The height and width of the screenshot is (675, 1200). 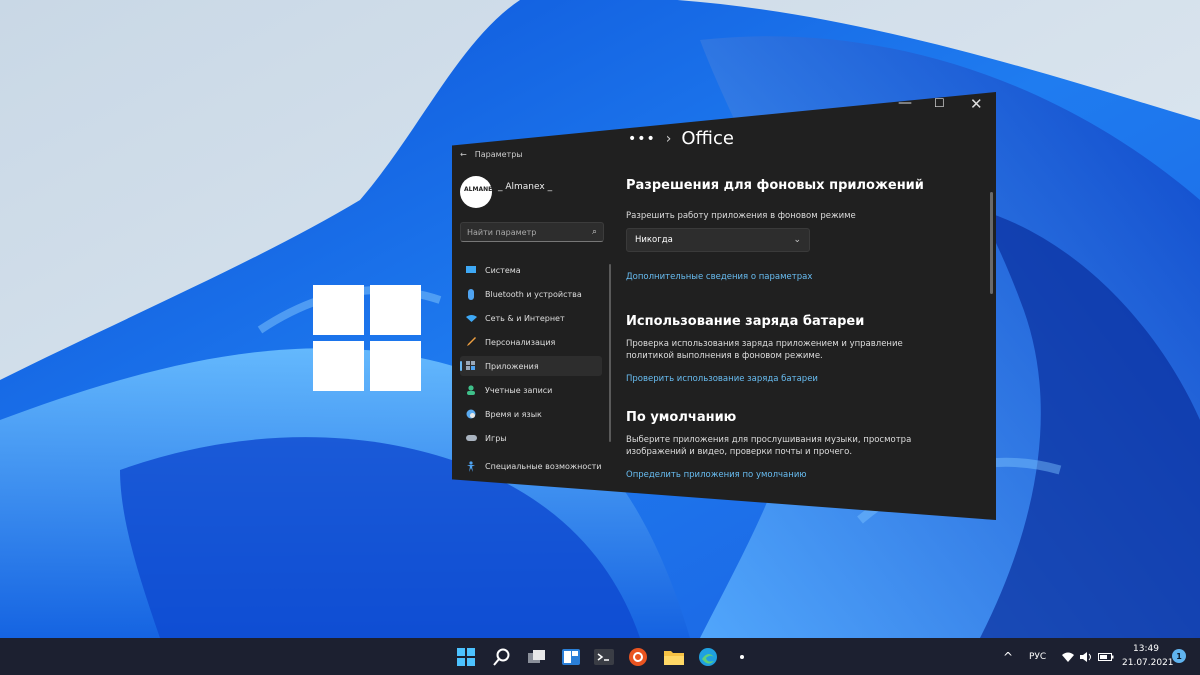 I want to click on search-icon, so click(x=501, y=657).